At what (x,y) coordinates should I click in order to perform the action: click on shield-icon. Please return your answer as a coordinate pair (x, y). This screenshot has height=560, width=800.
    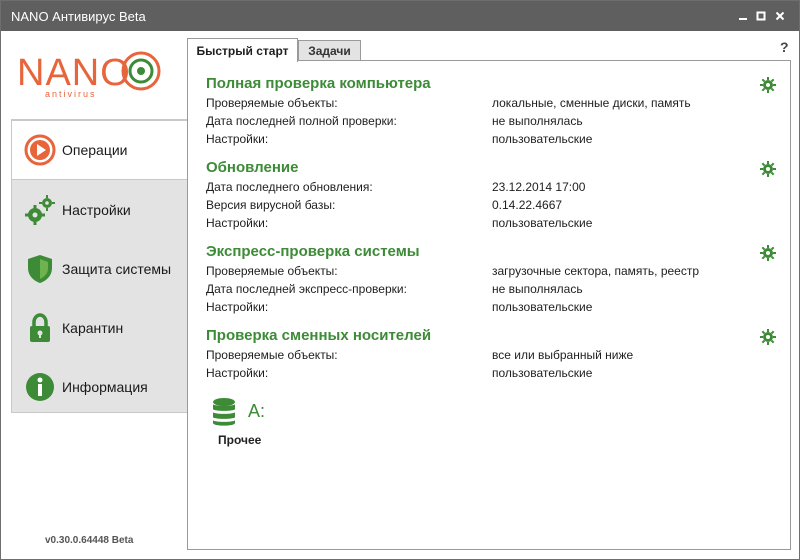
    Looking at the image, I should click on (40, 268).